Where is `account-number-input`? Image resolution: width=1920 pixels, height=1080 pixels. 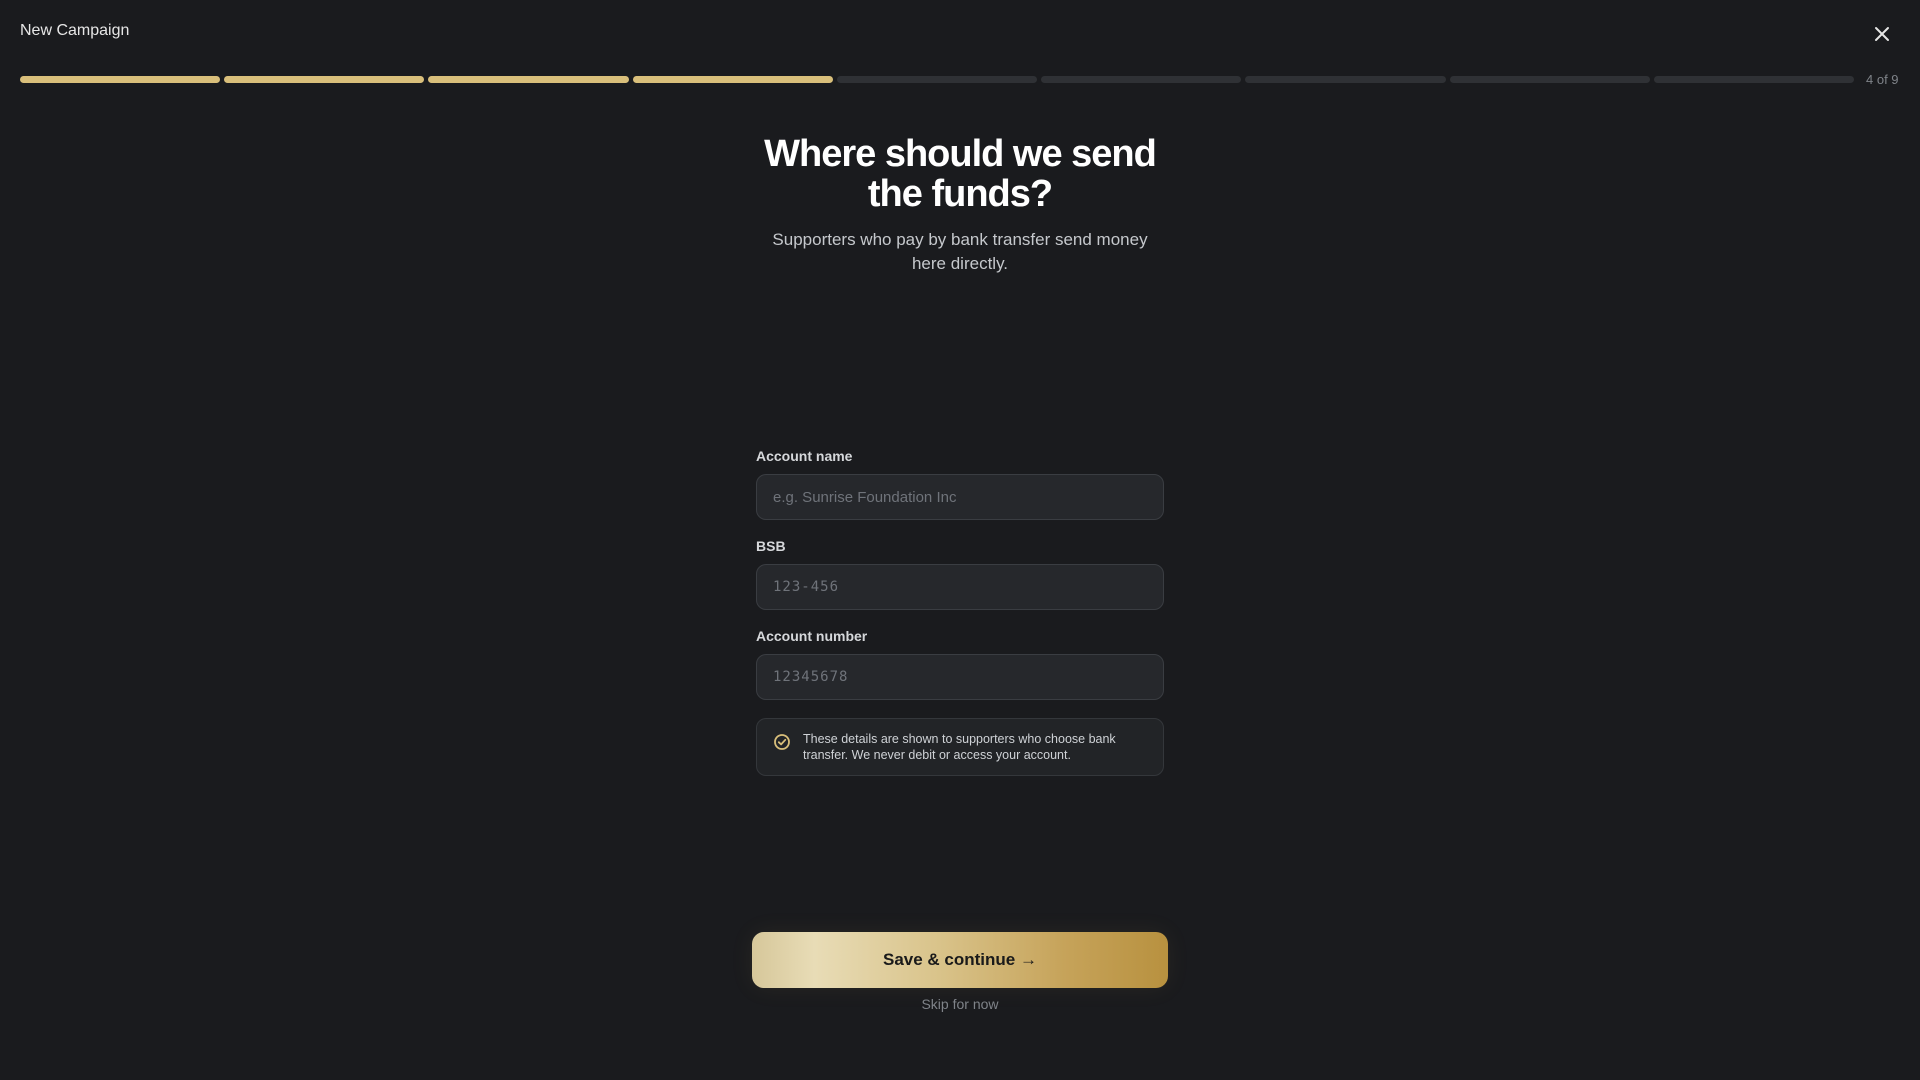 account-number-input is located at coordinates (960, 677).